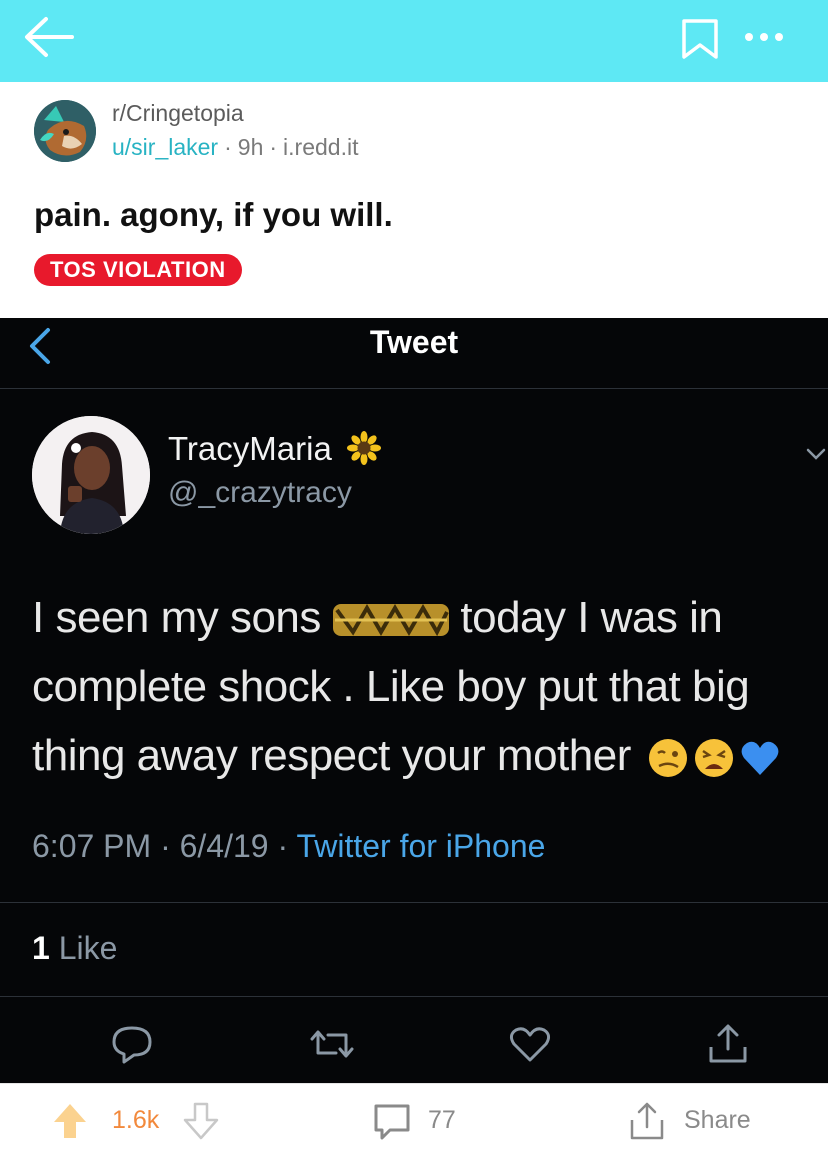 Image resolution: width=828 pixels, height=1156 pixels. Describe the element at coordinates (320, 147) in the screenshot. I see `post-domain: i.redd.it` at that location.